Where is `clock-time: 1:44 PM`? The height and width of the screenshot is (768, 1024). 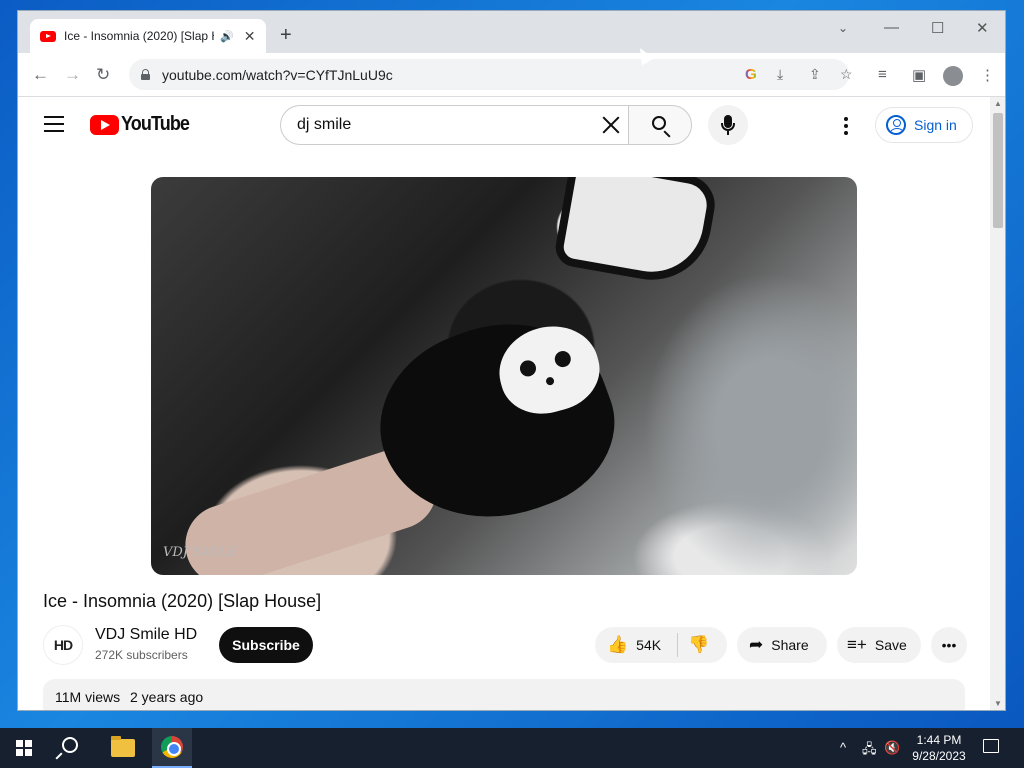
clock-time: 1:44 PM is located at coordinates (939, 740).